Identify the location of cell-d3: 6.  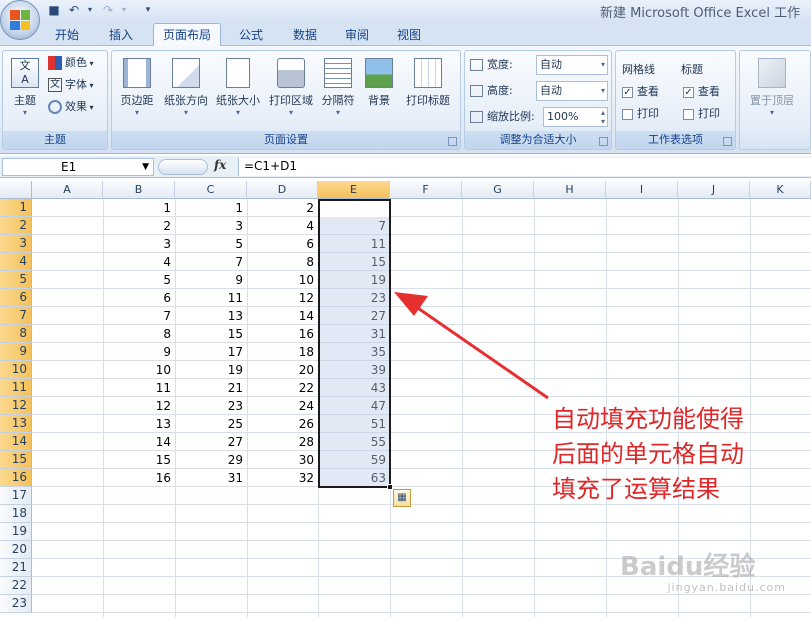
(282, 244).